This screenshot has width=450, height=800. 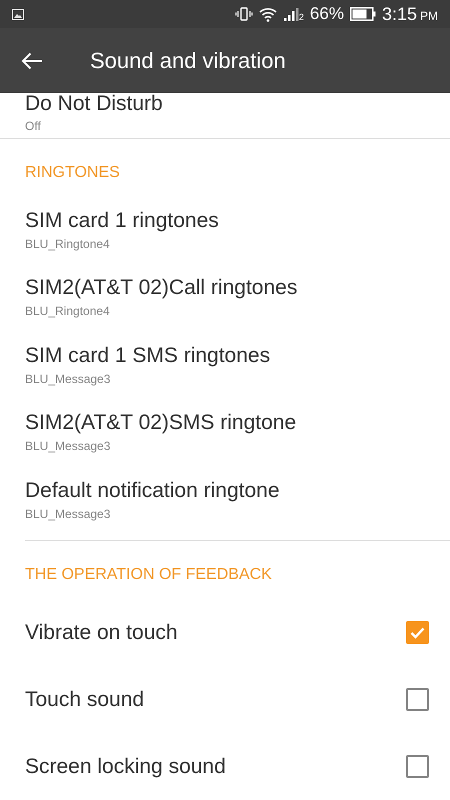 I want to click on checkmark-icon, so click(x=417, y=632).